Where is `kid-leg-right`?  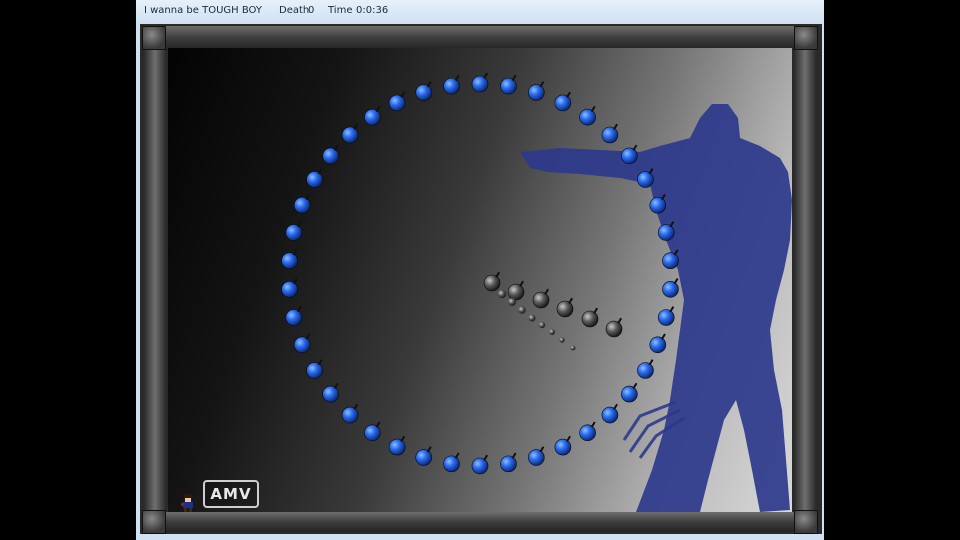 kid-leg-right is located at coordinates (190, 510).